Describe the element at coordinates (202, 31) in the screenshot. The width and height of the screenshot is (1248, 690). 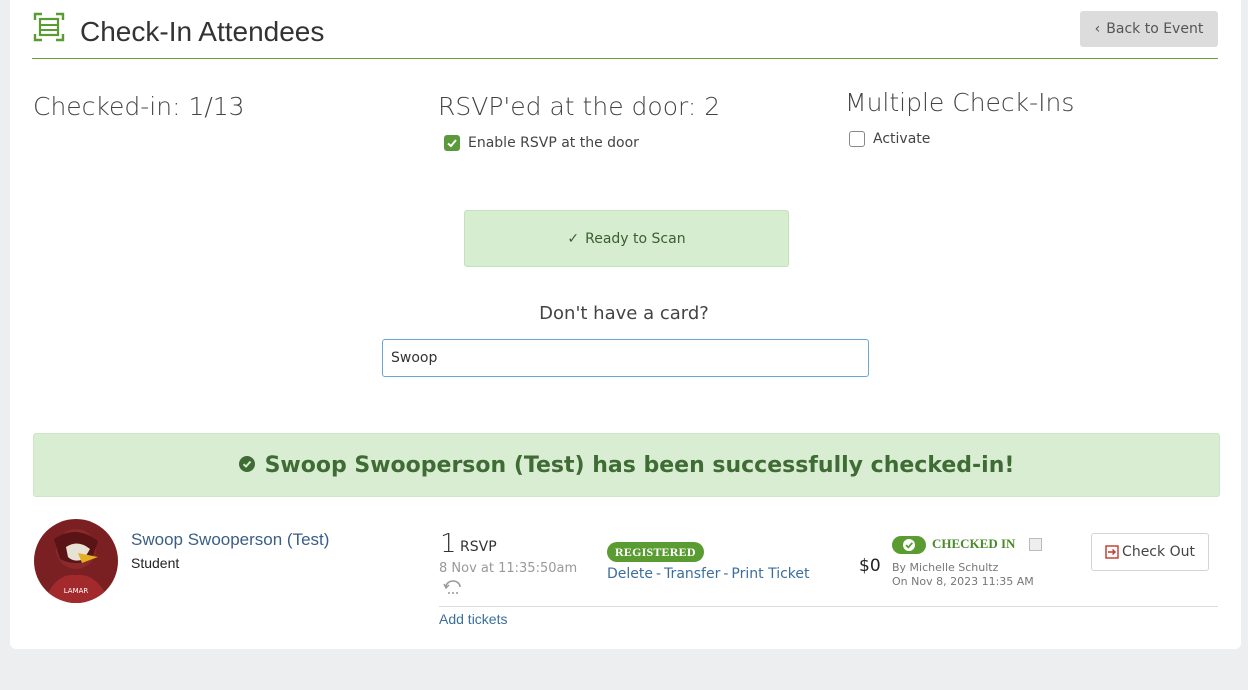
I see `page-title: Check-In Attendees` at that location.